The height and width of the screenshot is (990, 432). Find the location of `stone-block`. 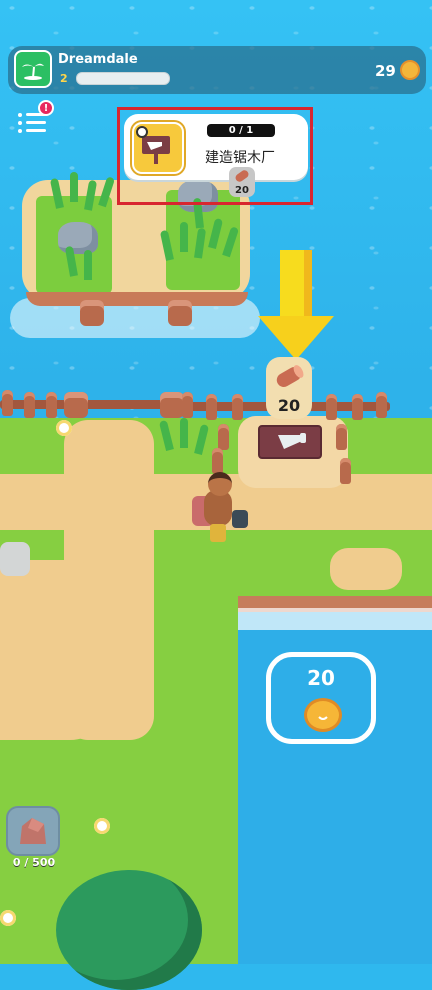

stone-block is located at coordinates (15, 559).